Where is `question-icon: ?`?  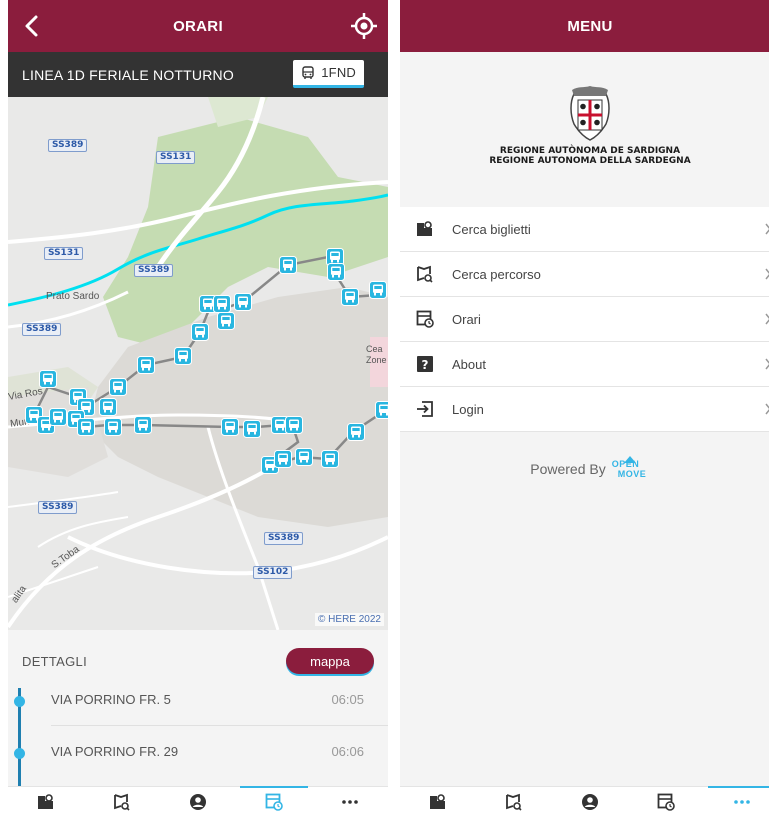
question-icon: ? is located at coordinates (425, 364).